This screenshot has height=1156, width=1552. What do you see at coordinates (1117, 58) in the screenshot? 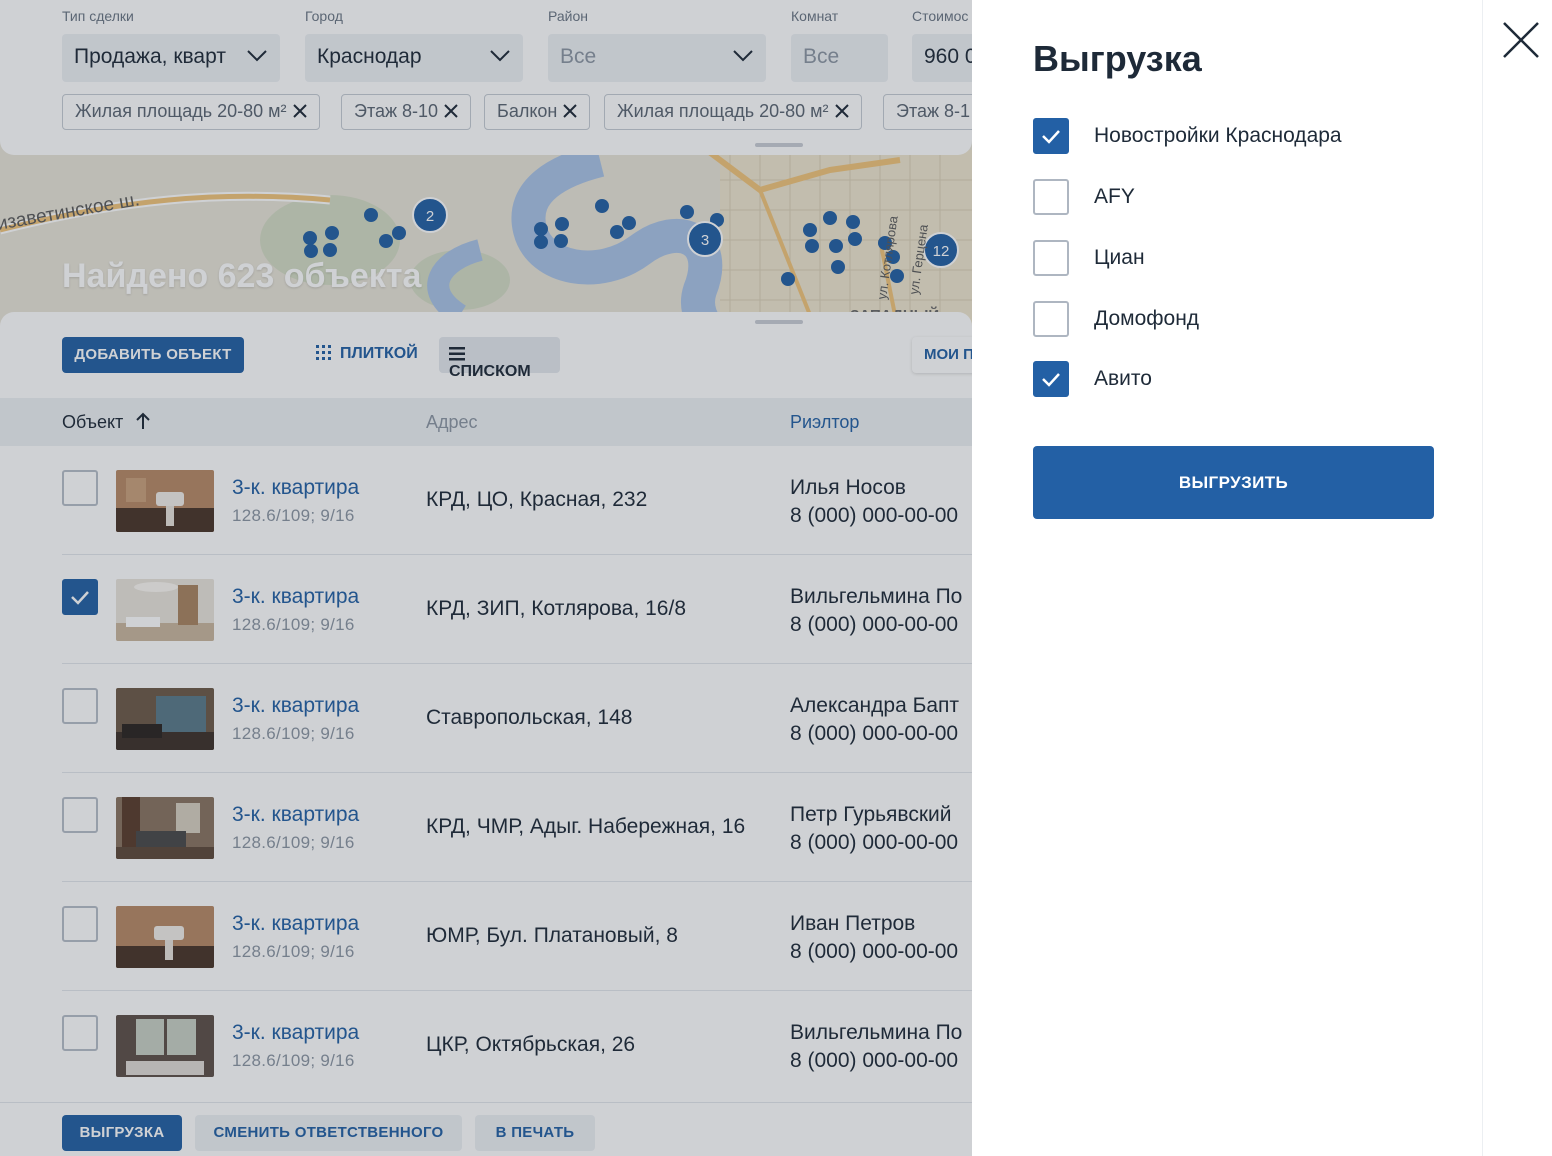
I see `drawer-title: Выгрузка` at bounding box center [1117, 58].